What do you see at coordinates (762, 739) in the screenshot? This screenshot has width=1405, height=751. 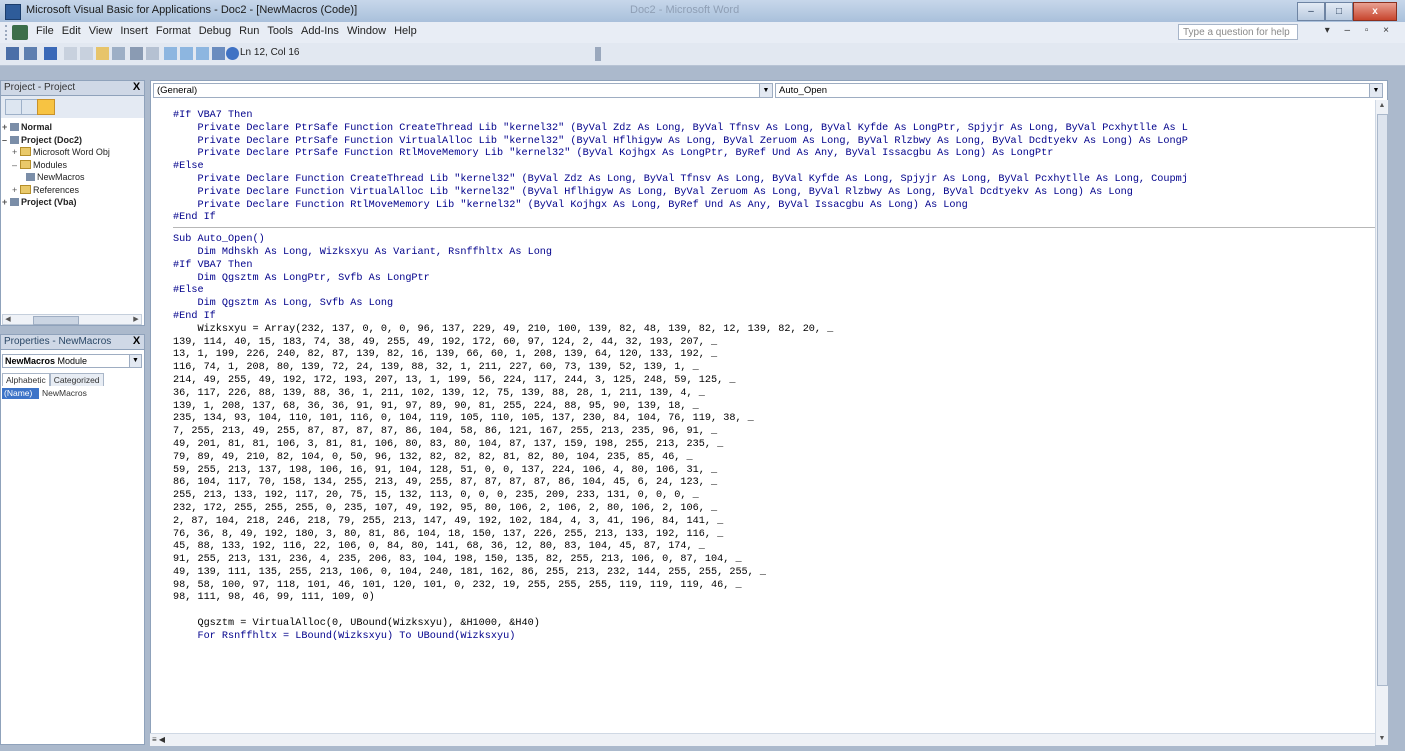 I see `code-horizontal-scrollbar: ≡ ◀` at bounding box center [762, 739].